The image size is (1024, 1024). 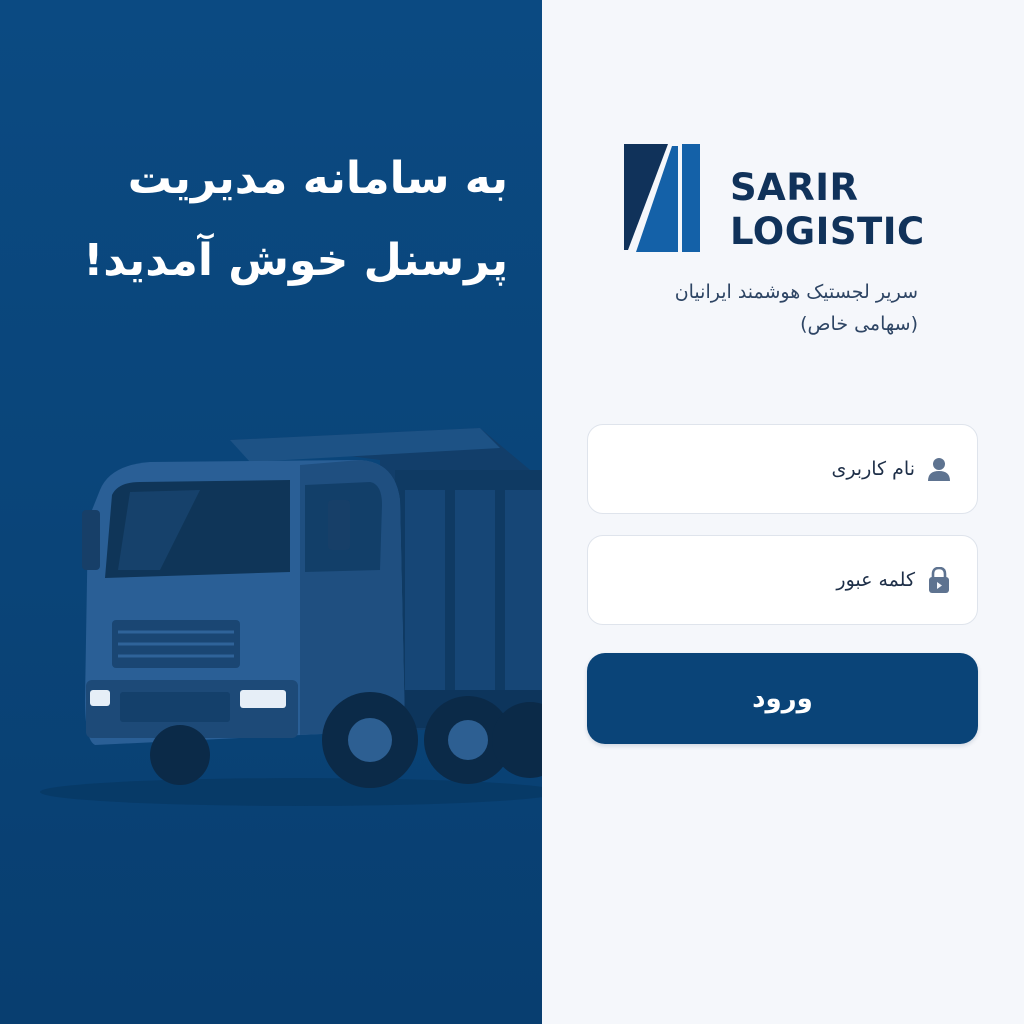 I want to click on company-line-1: سریر لجستیک هوشمند ایرانیان, so click(x=796, y=292).